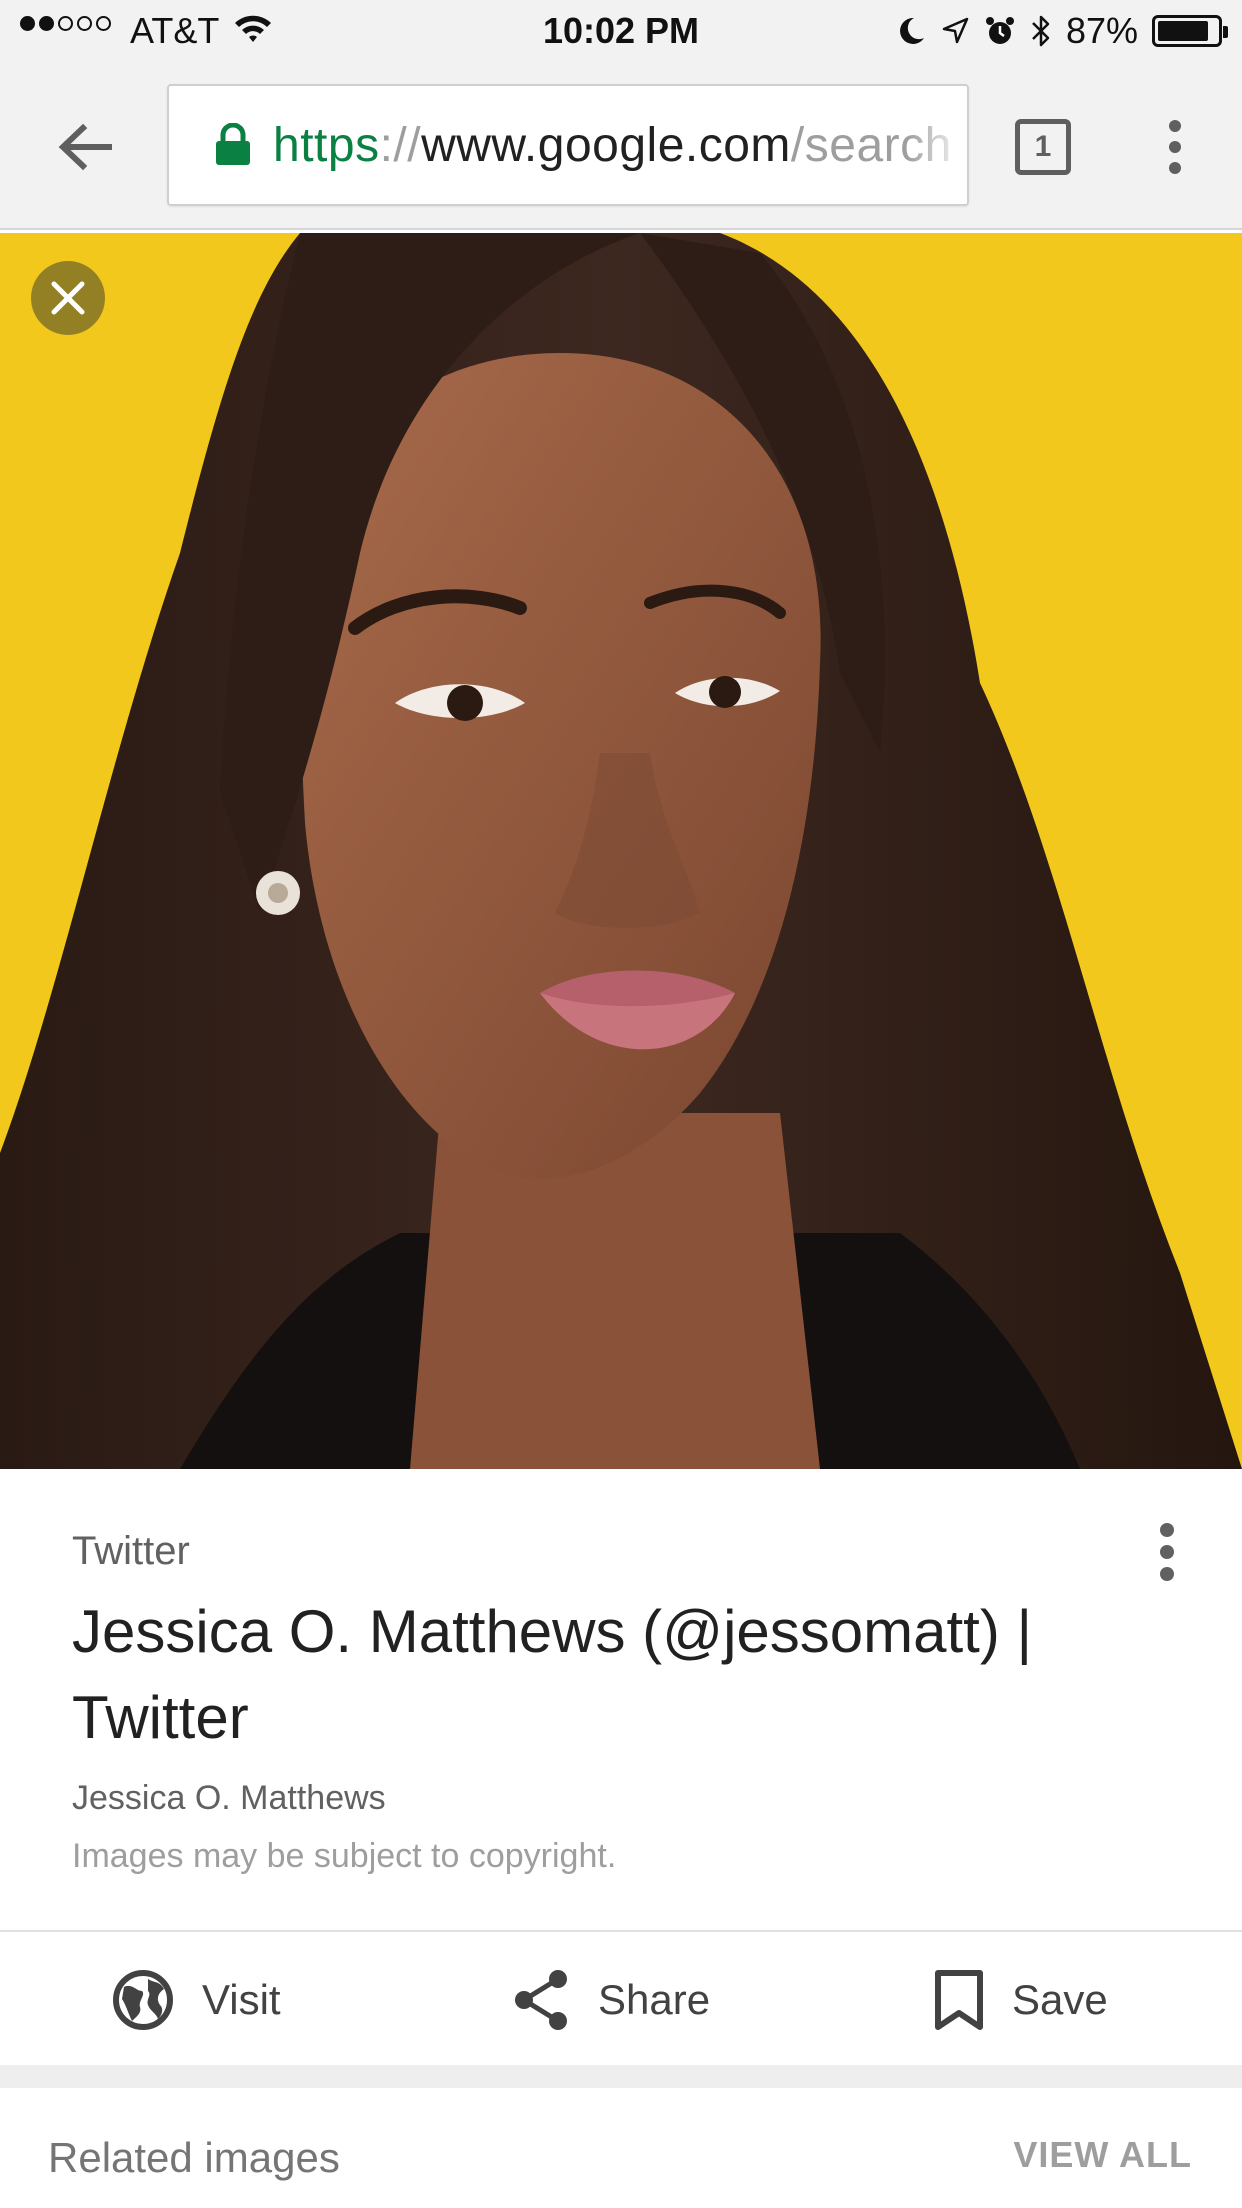 This screenshot has height=2208, width=1242. I want to click on battery-percent: 87%, so click(1101, 30).